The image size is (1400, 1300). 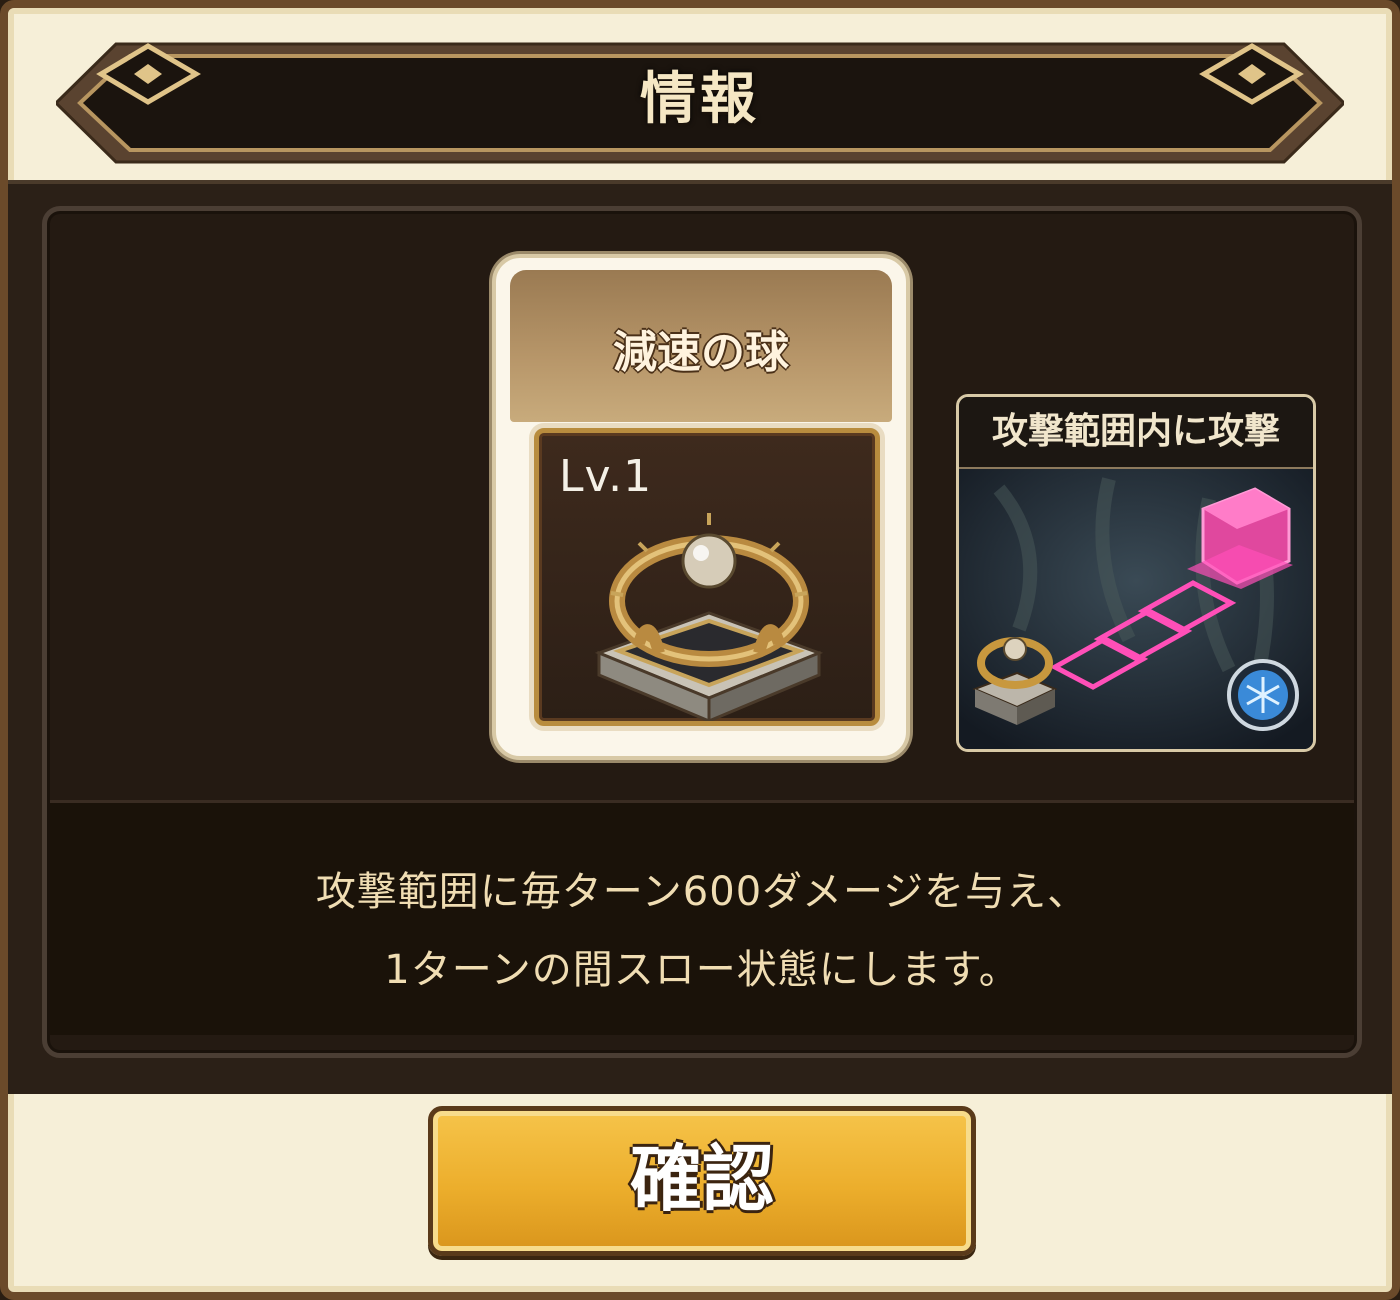 I want to click on confirm-button: 確認, so click(x=702, y=1181).